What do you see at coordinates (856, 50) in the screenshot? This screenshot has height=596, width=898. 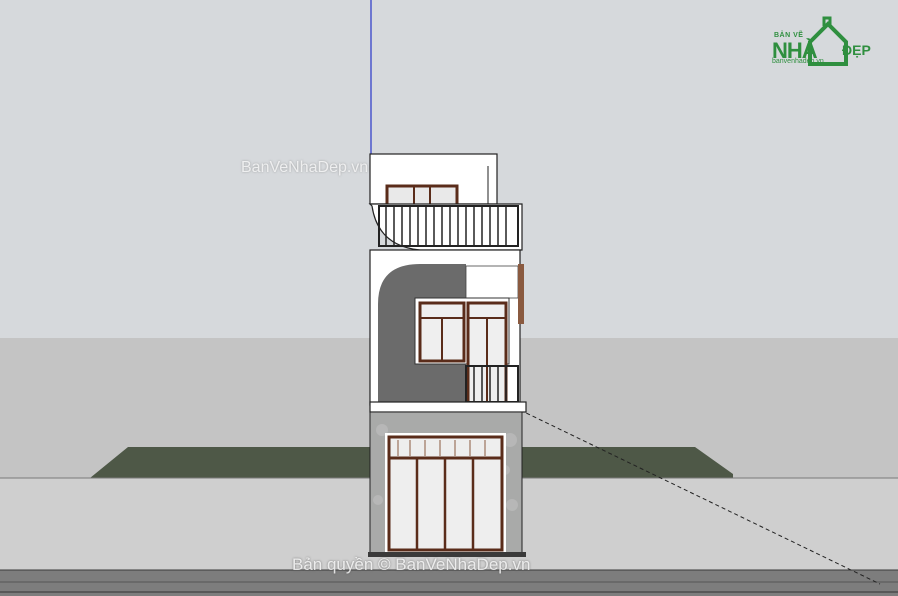 I see `logo-suffix-text: ĐẸP` at bounding box center [856, 50].